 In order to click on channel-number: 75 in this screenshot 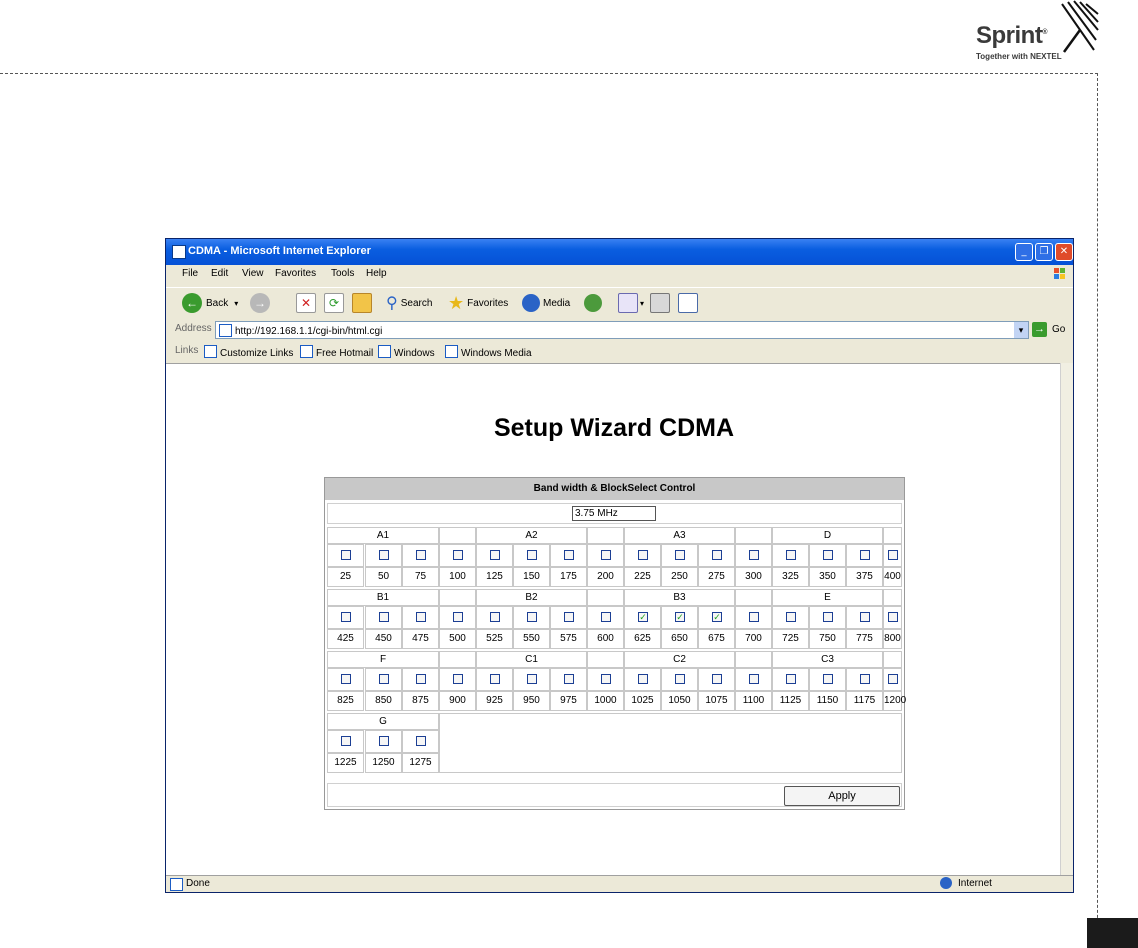, I will do `click(420, 577)`.